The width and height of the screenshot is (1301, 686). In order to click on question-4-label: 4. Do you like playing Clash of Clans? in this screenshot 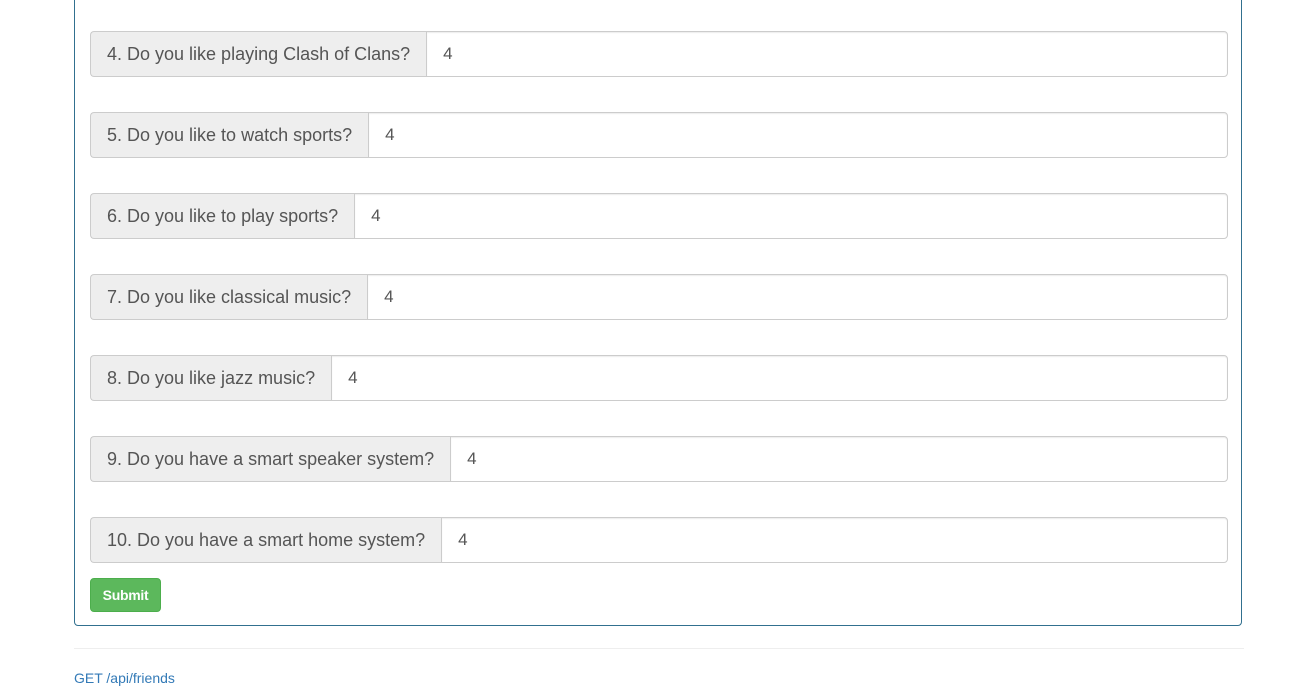, I will do `click(258, 54)`.